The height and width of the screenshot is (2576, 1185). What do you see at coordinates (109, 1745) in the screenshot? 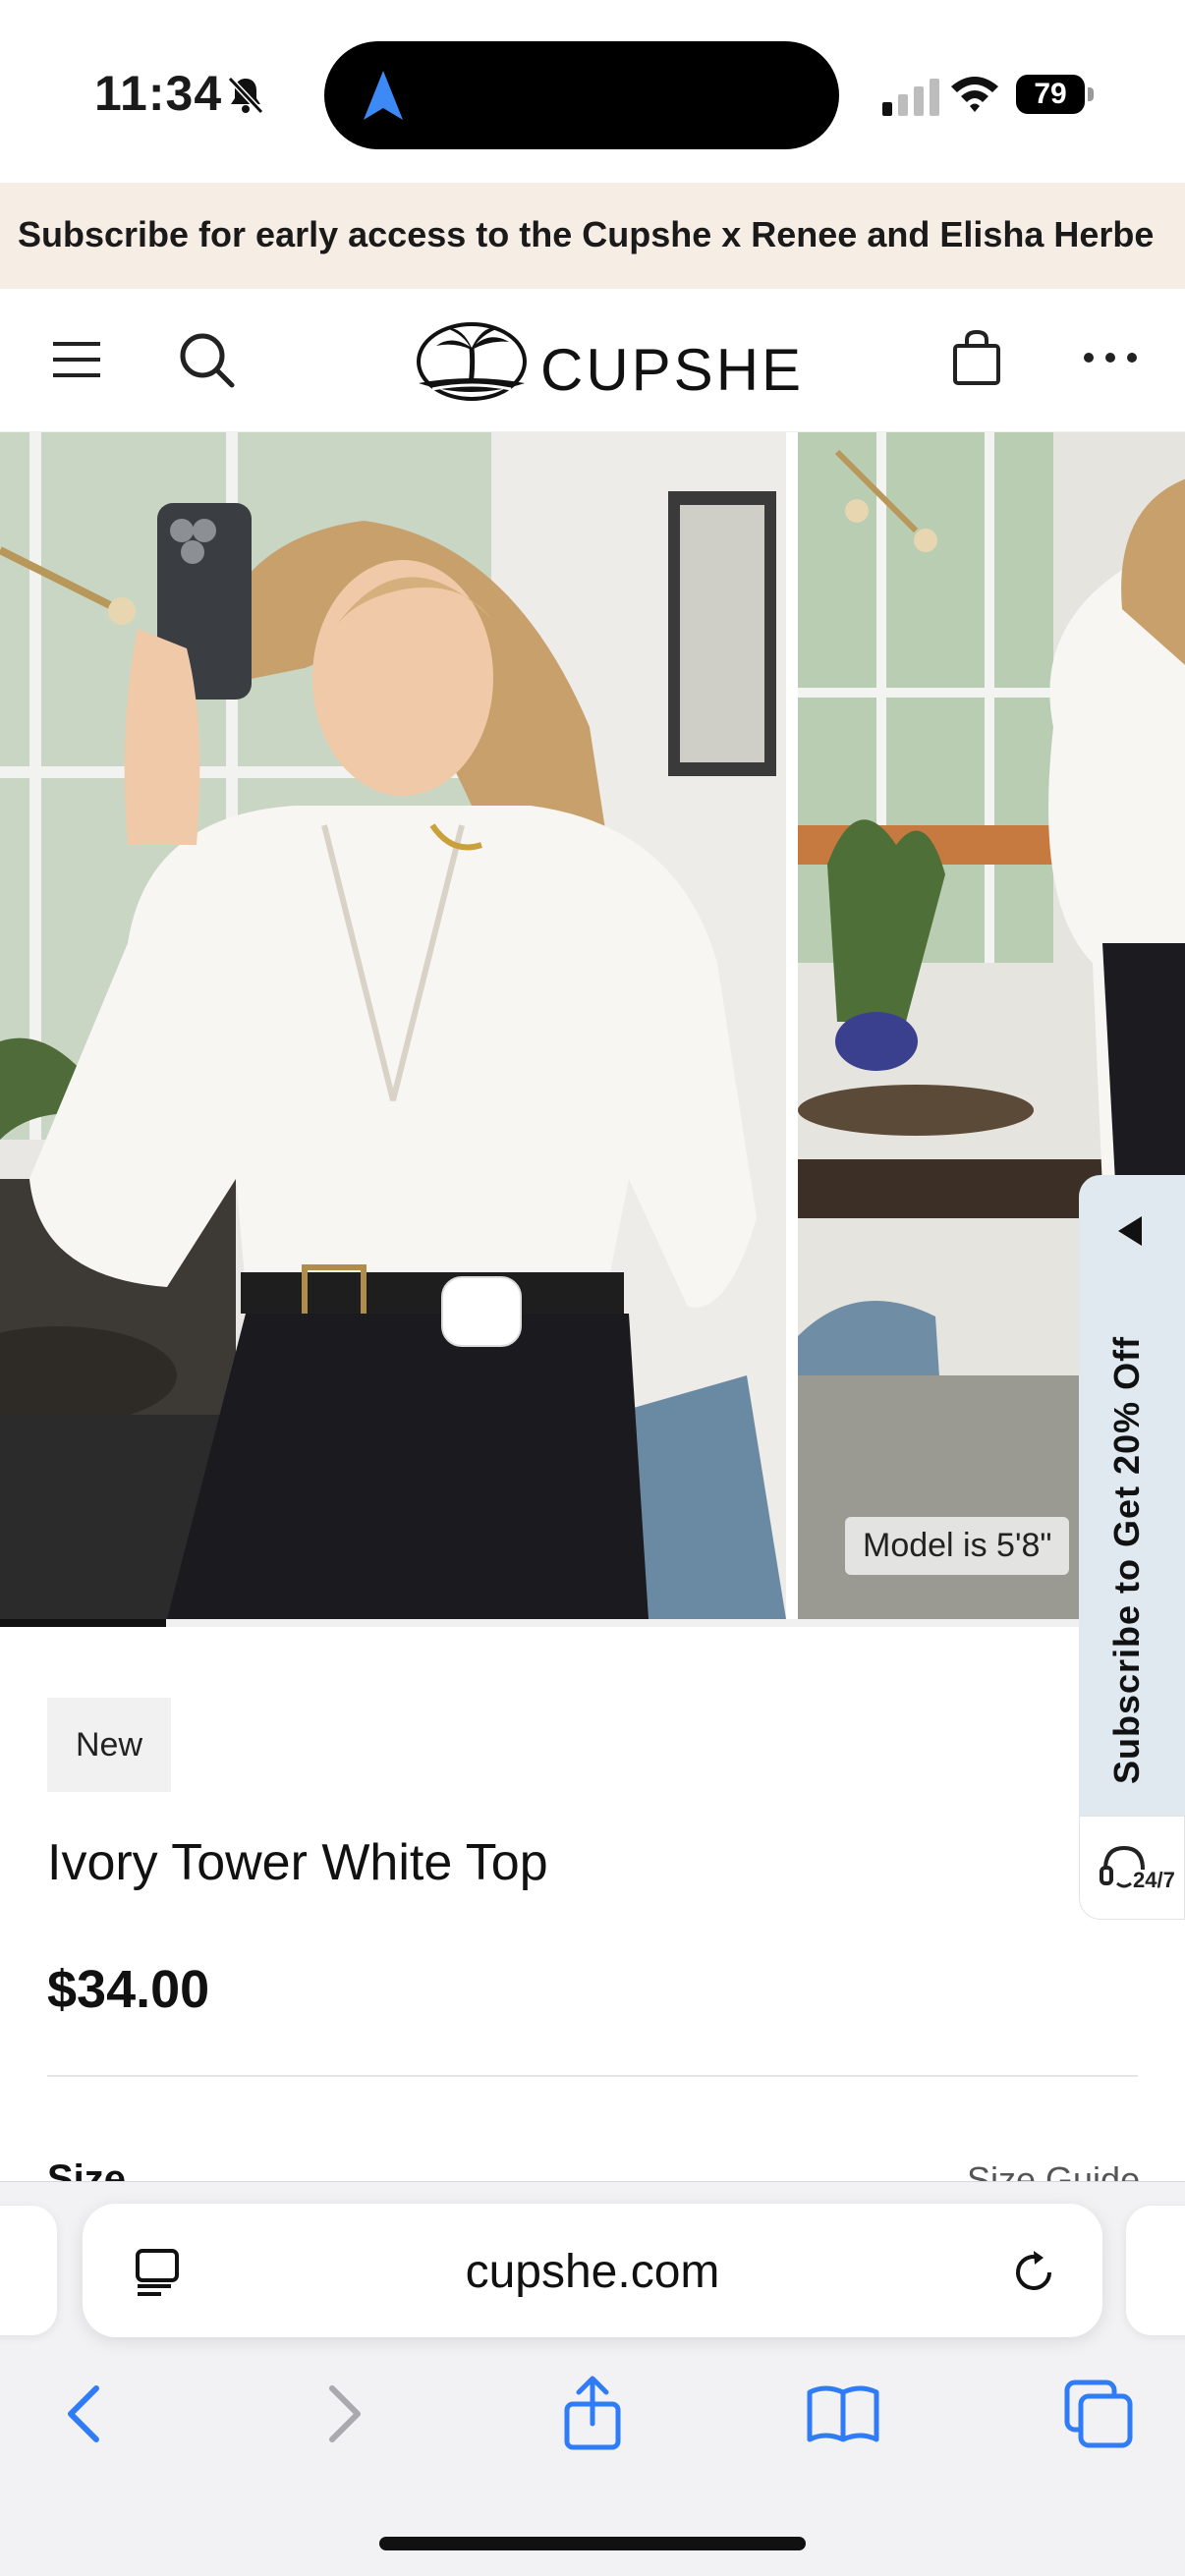
I see `new-badge: New` at bounding box center [109, 1745].